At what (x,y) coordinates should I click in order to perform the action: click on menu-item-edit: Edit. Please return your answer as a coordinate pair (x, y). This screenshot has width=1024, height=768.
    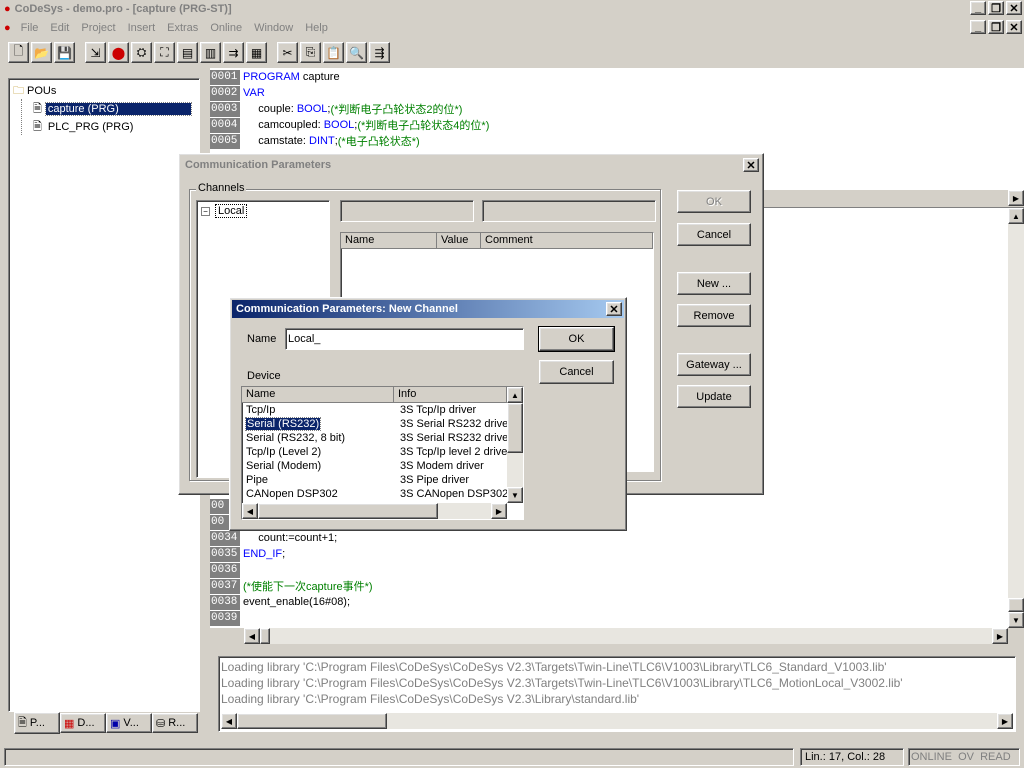
    Looking at the image, I should click on (59, 28).